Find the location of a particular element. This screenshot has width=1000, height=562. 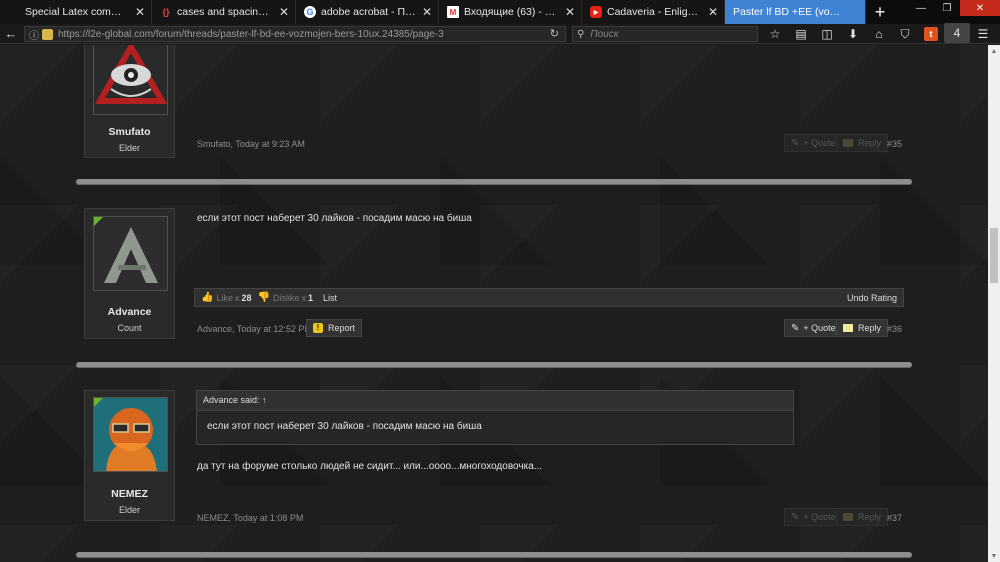

post-meta: NEMEZ, Today at 1:08 PM is located at coordinates (250, 518).